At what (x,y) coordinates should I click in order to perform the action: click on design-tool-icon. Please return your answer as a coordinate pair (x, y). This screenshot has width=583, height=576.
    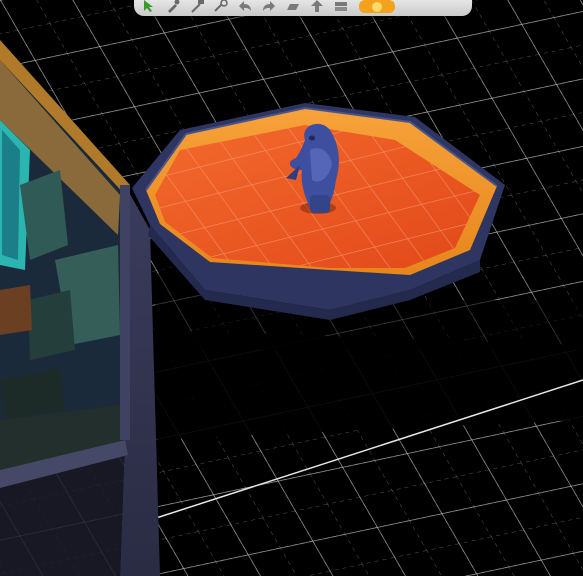
    Looking at the image, I should click on (221, 7).